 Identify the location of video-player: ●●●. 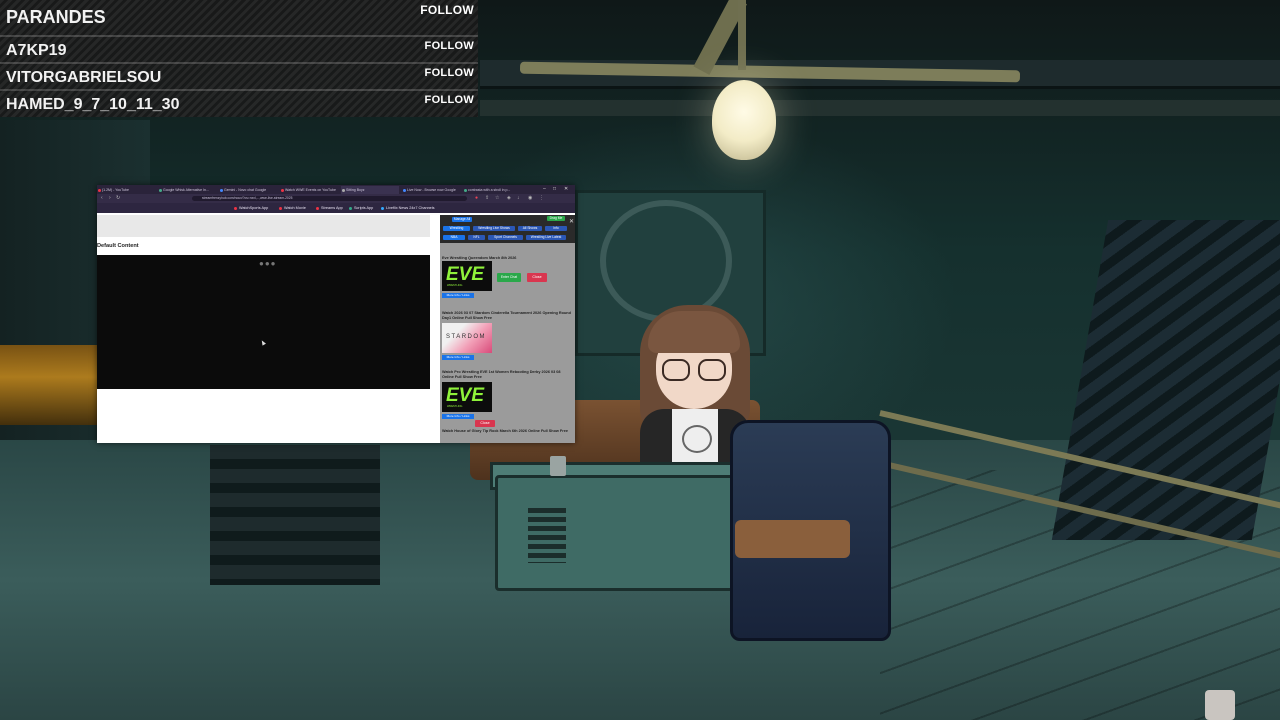
(263, 322).